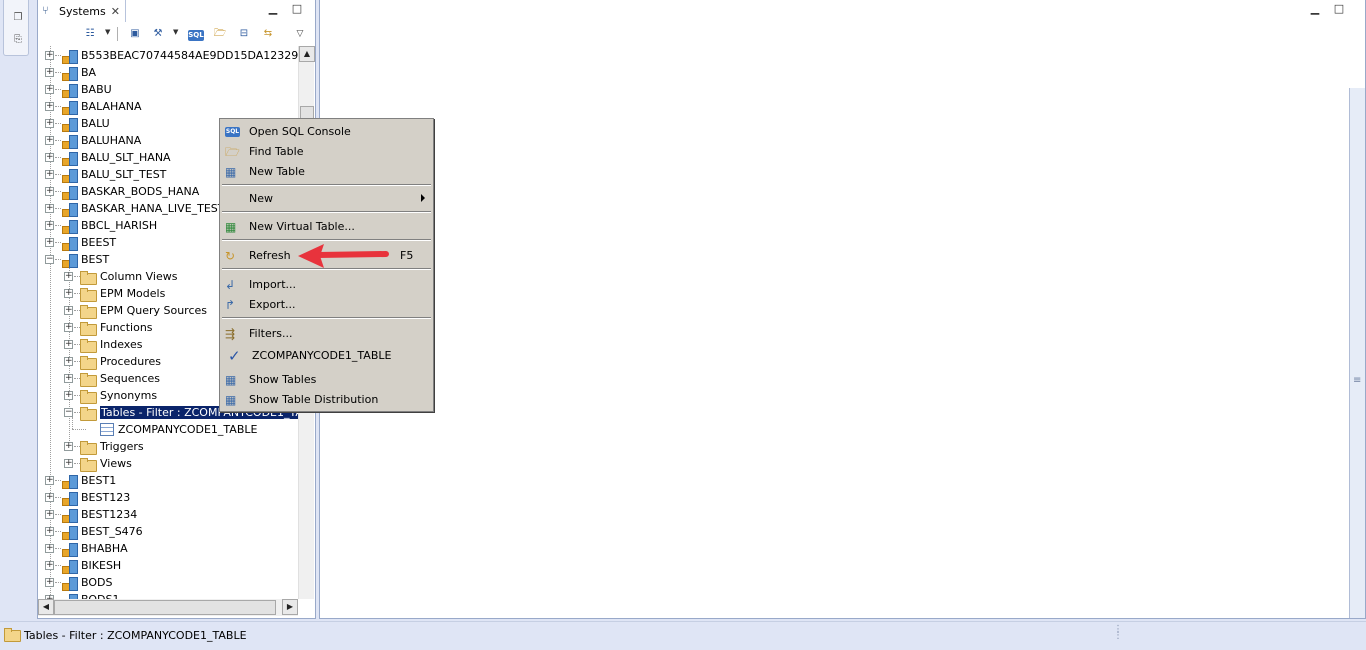  What do you see at coordinates (18, 40) in the screenshot?
I see `minimized-view-icon: ⎘` at bounding box center [18, 40].